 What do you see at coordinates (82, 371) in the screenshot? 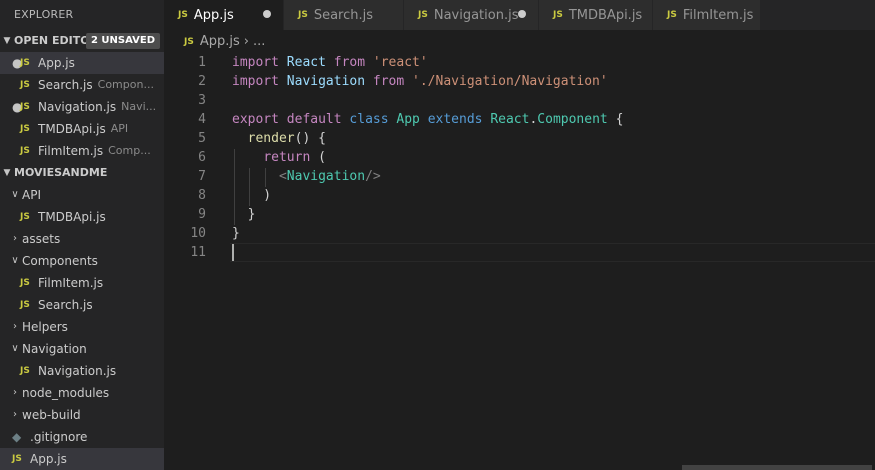
I see `tree-item: JS Navigation.js` at bounding box center [82, 371].